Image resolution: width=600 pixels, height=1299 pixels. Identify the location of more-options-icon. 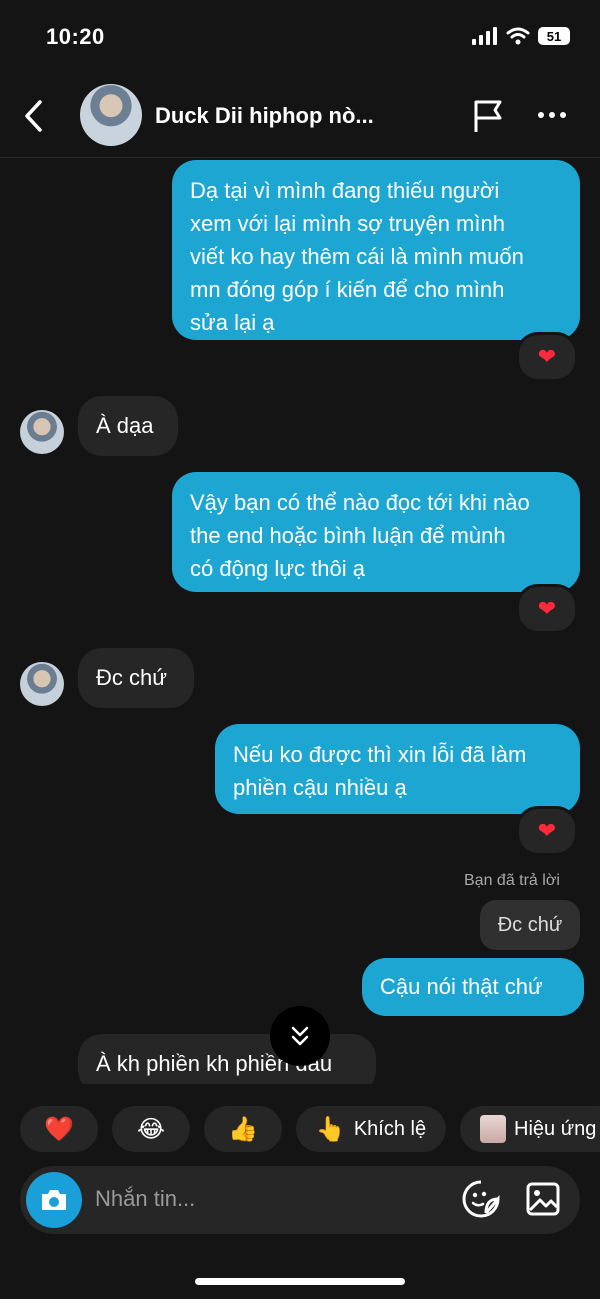
(552, 115).